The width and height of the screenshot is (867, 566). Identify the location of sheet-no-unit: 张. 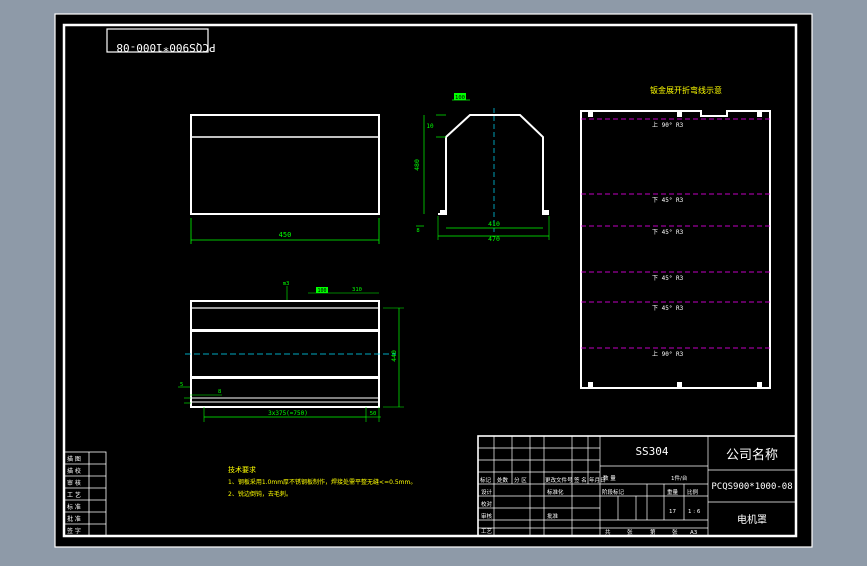
(675, 532).